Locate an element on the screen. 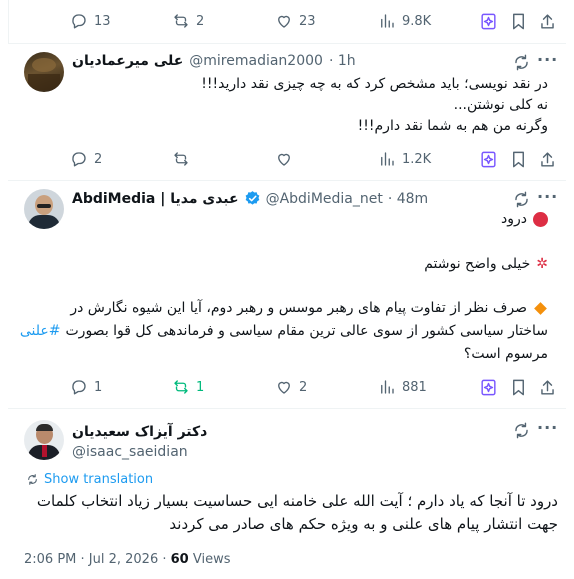 This screenshot has width=574, height=579. like-count: 2 is located at coordinates (303, 387).